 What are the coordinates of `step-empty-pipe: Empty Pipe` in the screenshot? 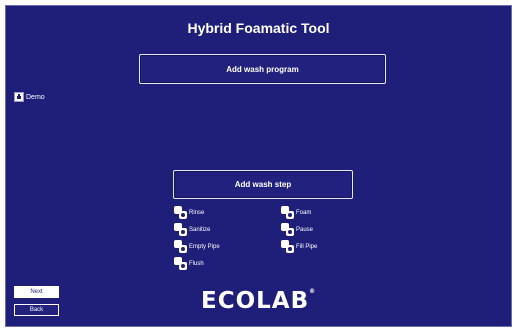 It's located at (197, 246).